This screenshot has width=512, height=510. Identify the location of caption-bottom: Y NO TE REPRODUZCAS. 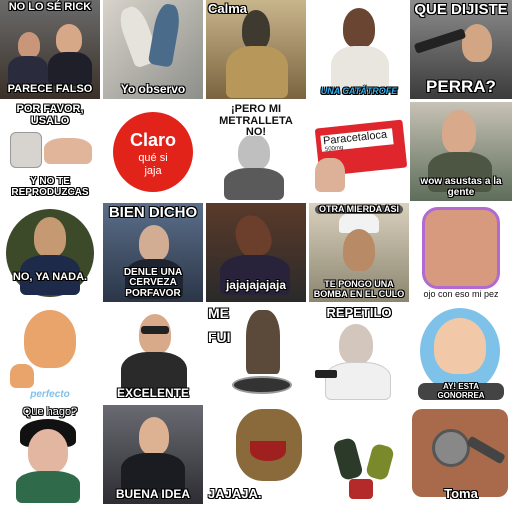
(50, 187).